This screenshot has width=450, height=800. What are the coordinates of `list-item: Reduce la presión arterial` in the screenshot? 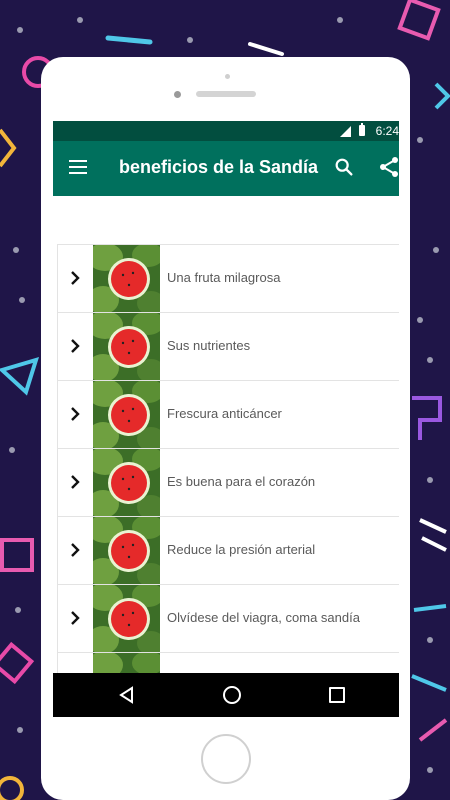 It's located at (228, 551).